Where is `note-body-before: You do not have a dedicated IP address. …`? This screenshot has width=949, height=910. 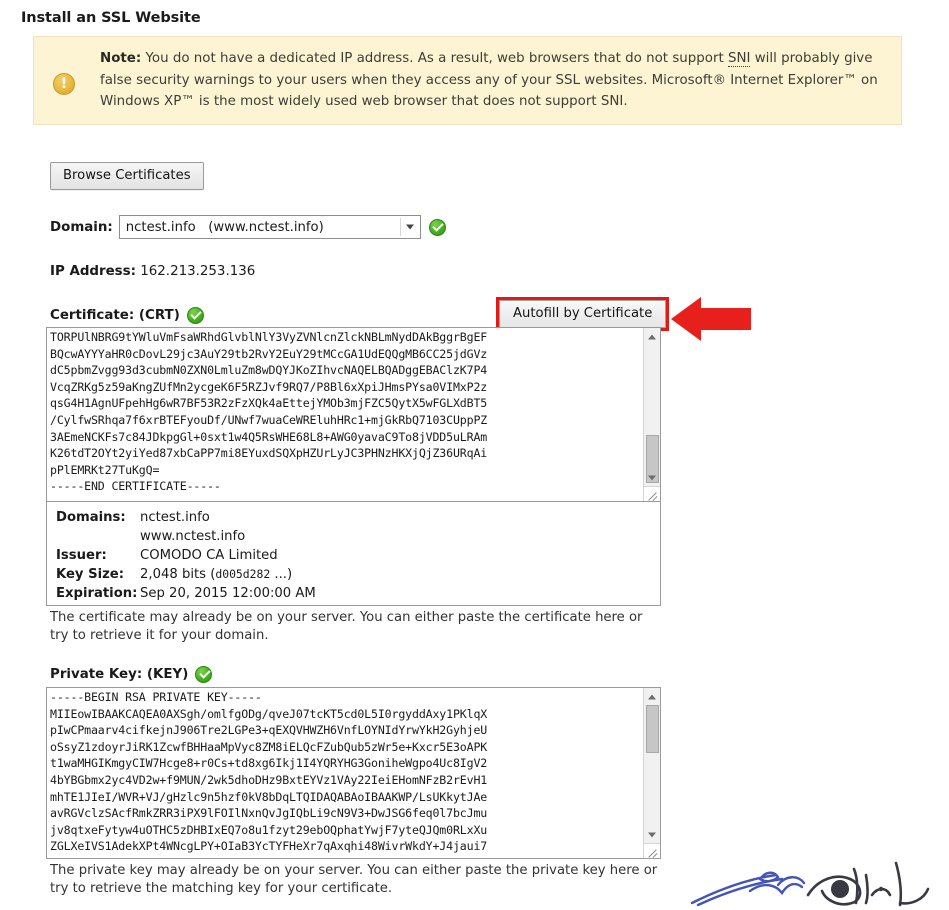
note-body-before: You do not have a dedicated IP address. … is located at coordinates (434, 58).